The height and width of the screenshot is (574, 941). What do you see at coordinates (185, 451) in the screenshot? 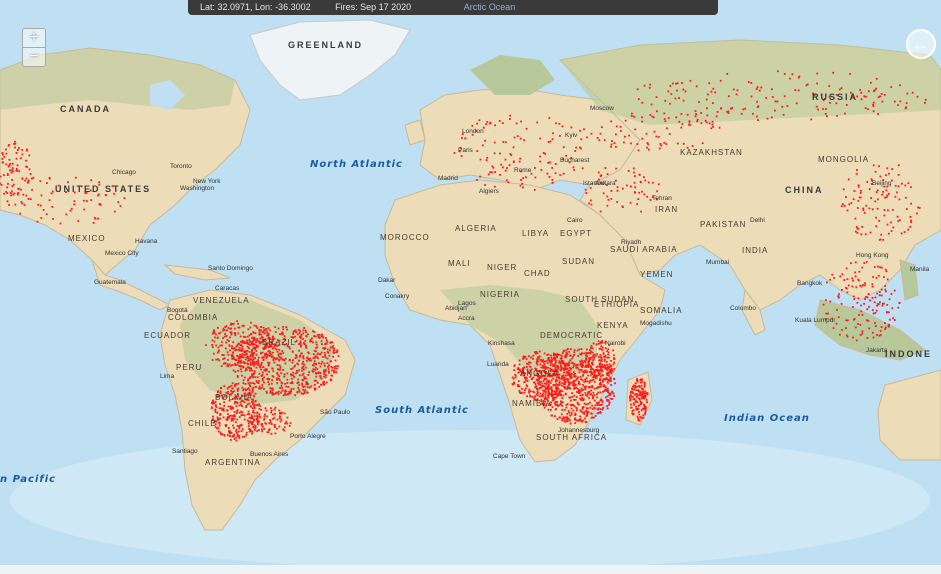
I see `city-santiago: Santiago` at bounding box center [185, 451].